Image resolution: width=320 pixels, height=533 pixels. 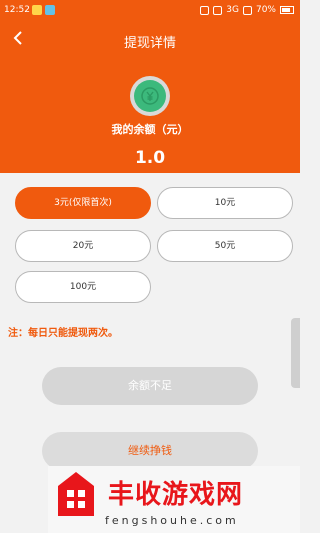 What do you see at coordinates (149, 43) in the screenshot?
I see `page-title: 提现详情` at bounding box center [149, 43].